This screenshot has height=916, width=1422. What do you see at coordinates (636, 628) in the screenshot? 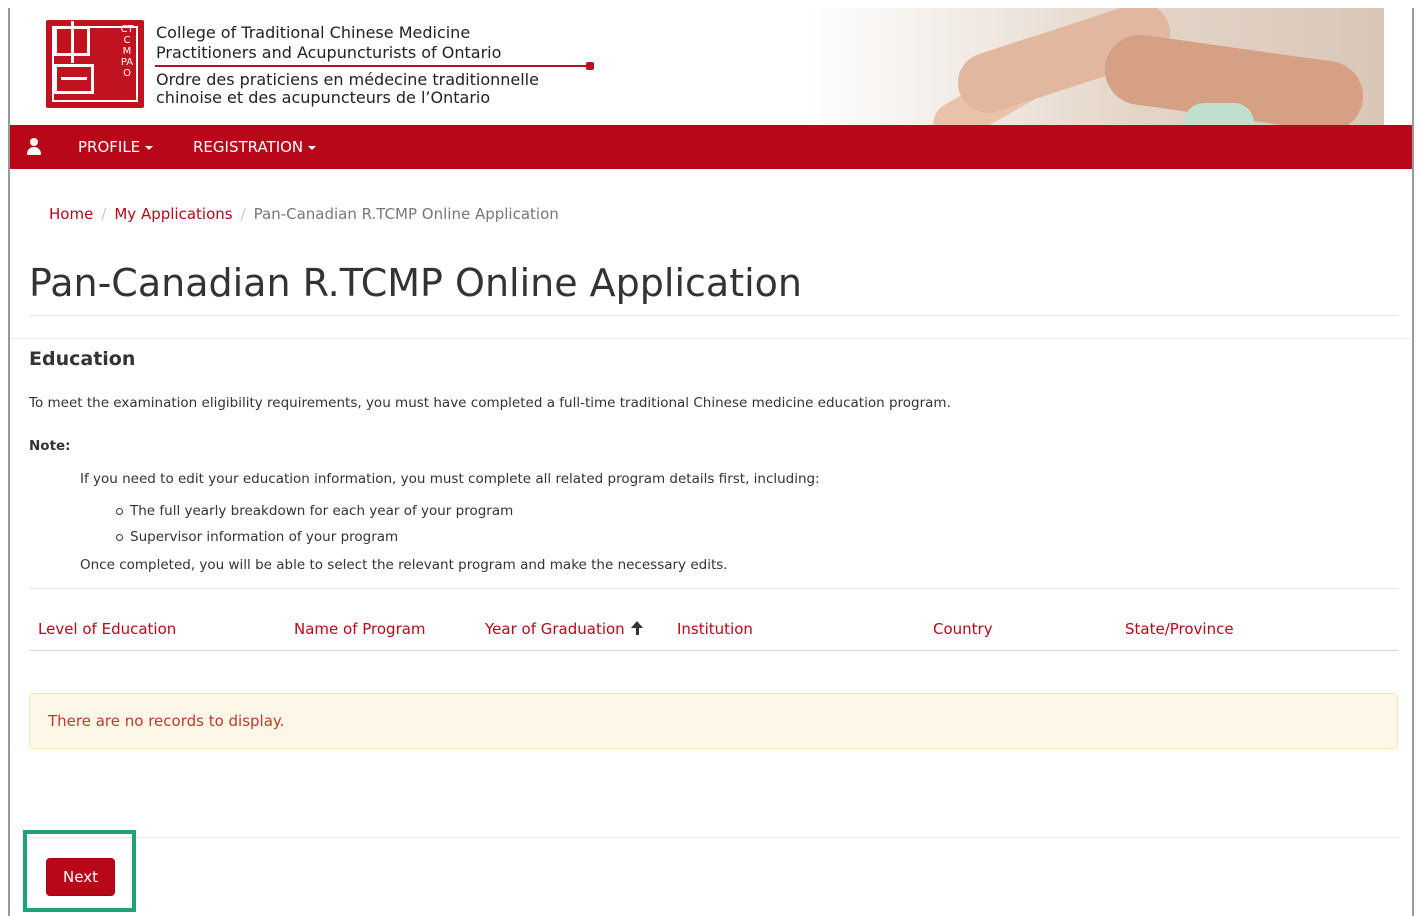
I see `sort-ascending-arrow-icon` at bounding box center [636, 628].